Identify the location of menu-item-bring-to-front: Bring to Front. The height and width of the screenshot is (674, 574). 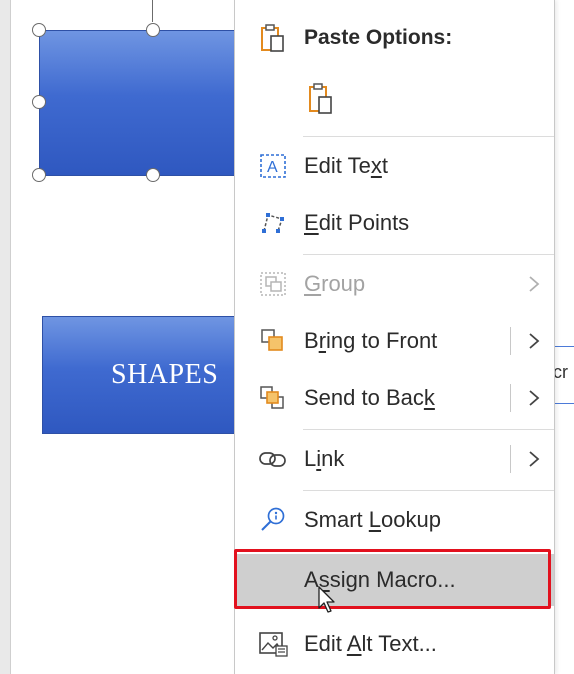
(394, 341).